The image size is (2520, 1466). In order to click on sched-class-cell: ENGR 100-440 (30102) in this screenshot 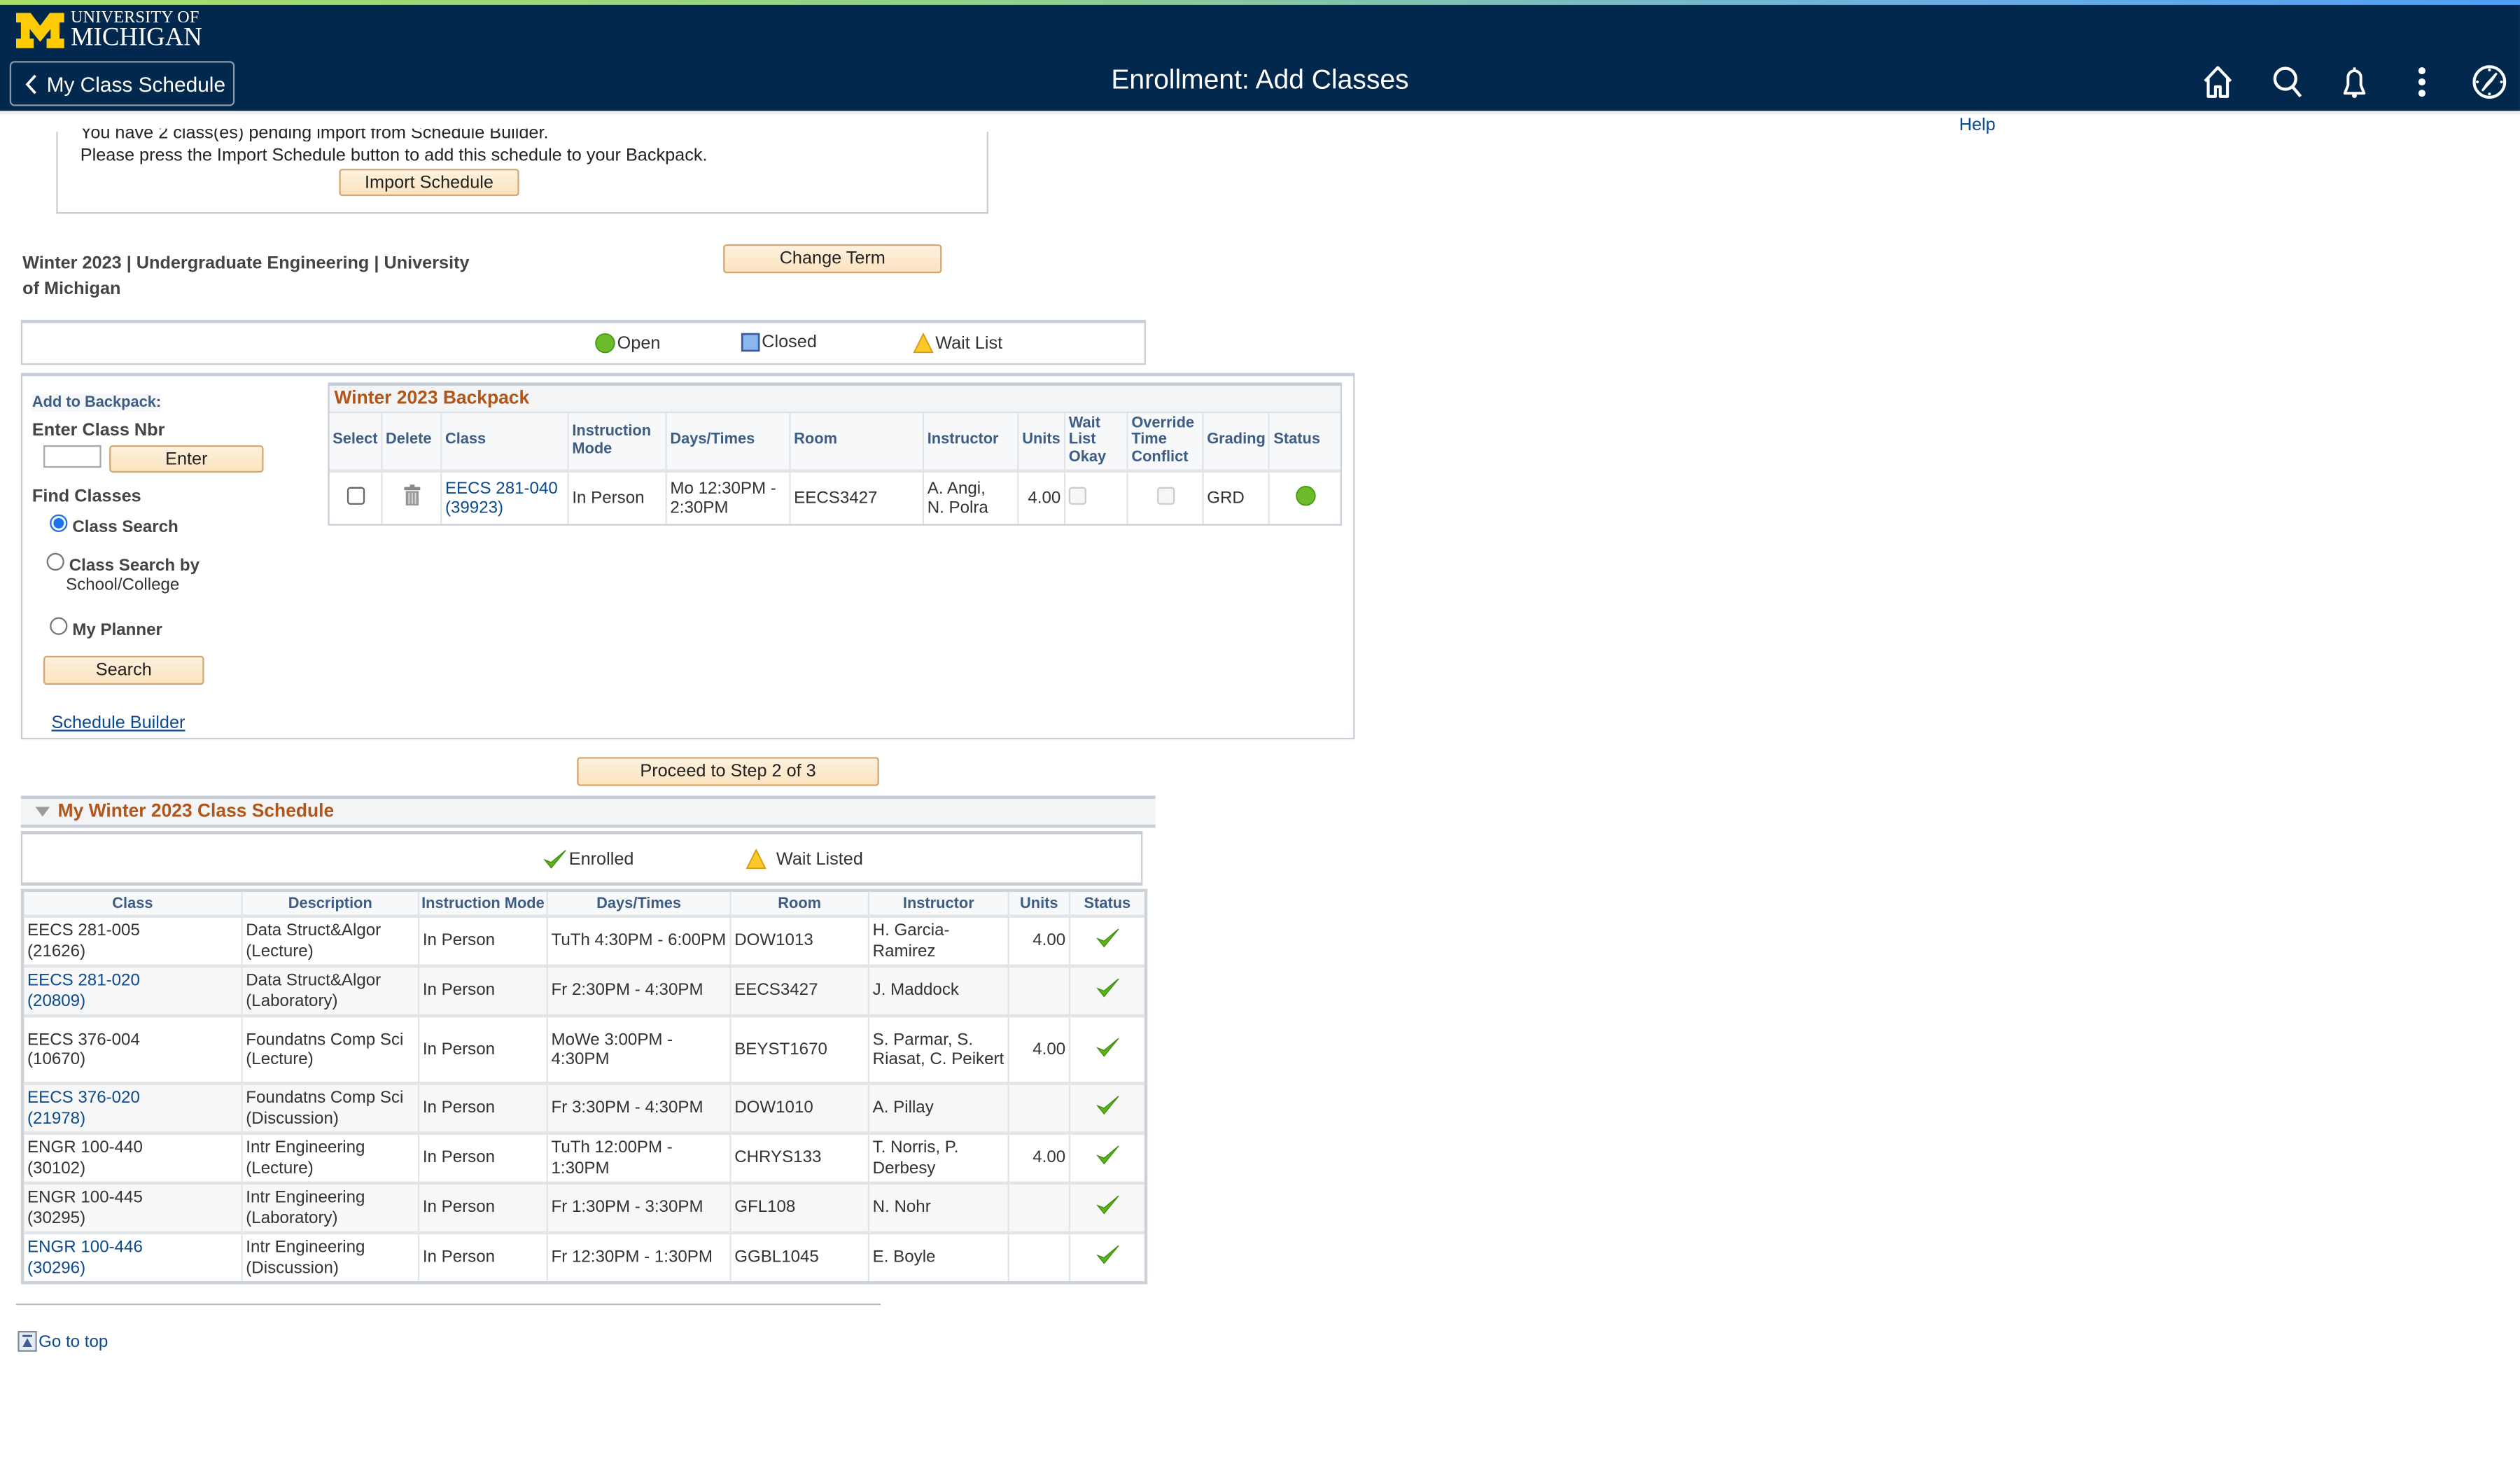, I will do `click(133, 1157)`.